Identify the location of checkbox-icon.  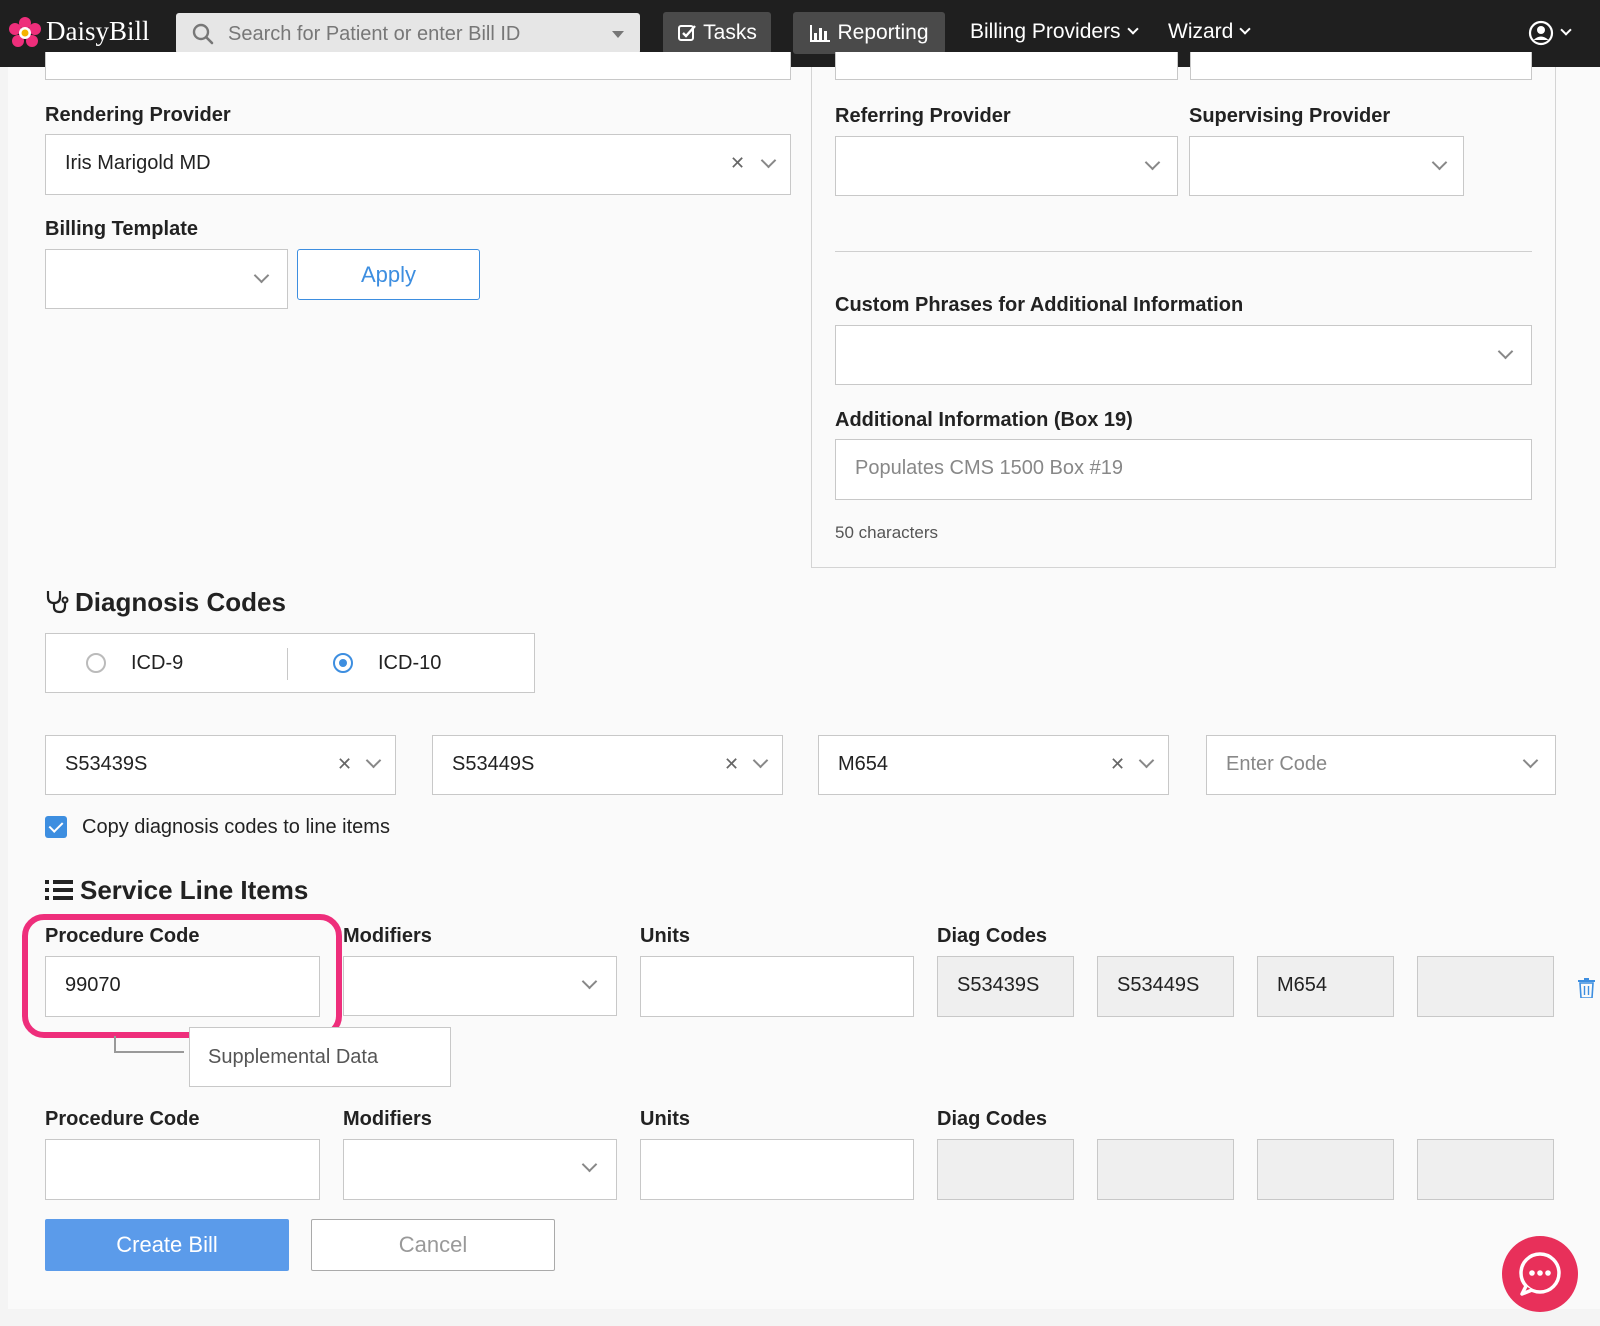
(687, 33).